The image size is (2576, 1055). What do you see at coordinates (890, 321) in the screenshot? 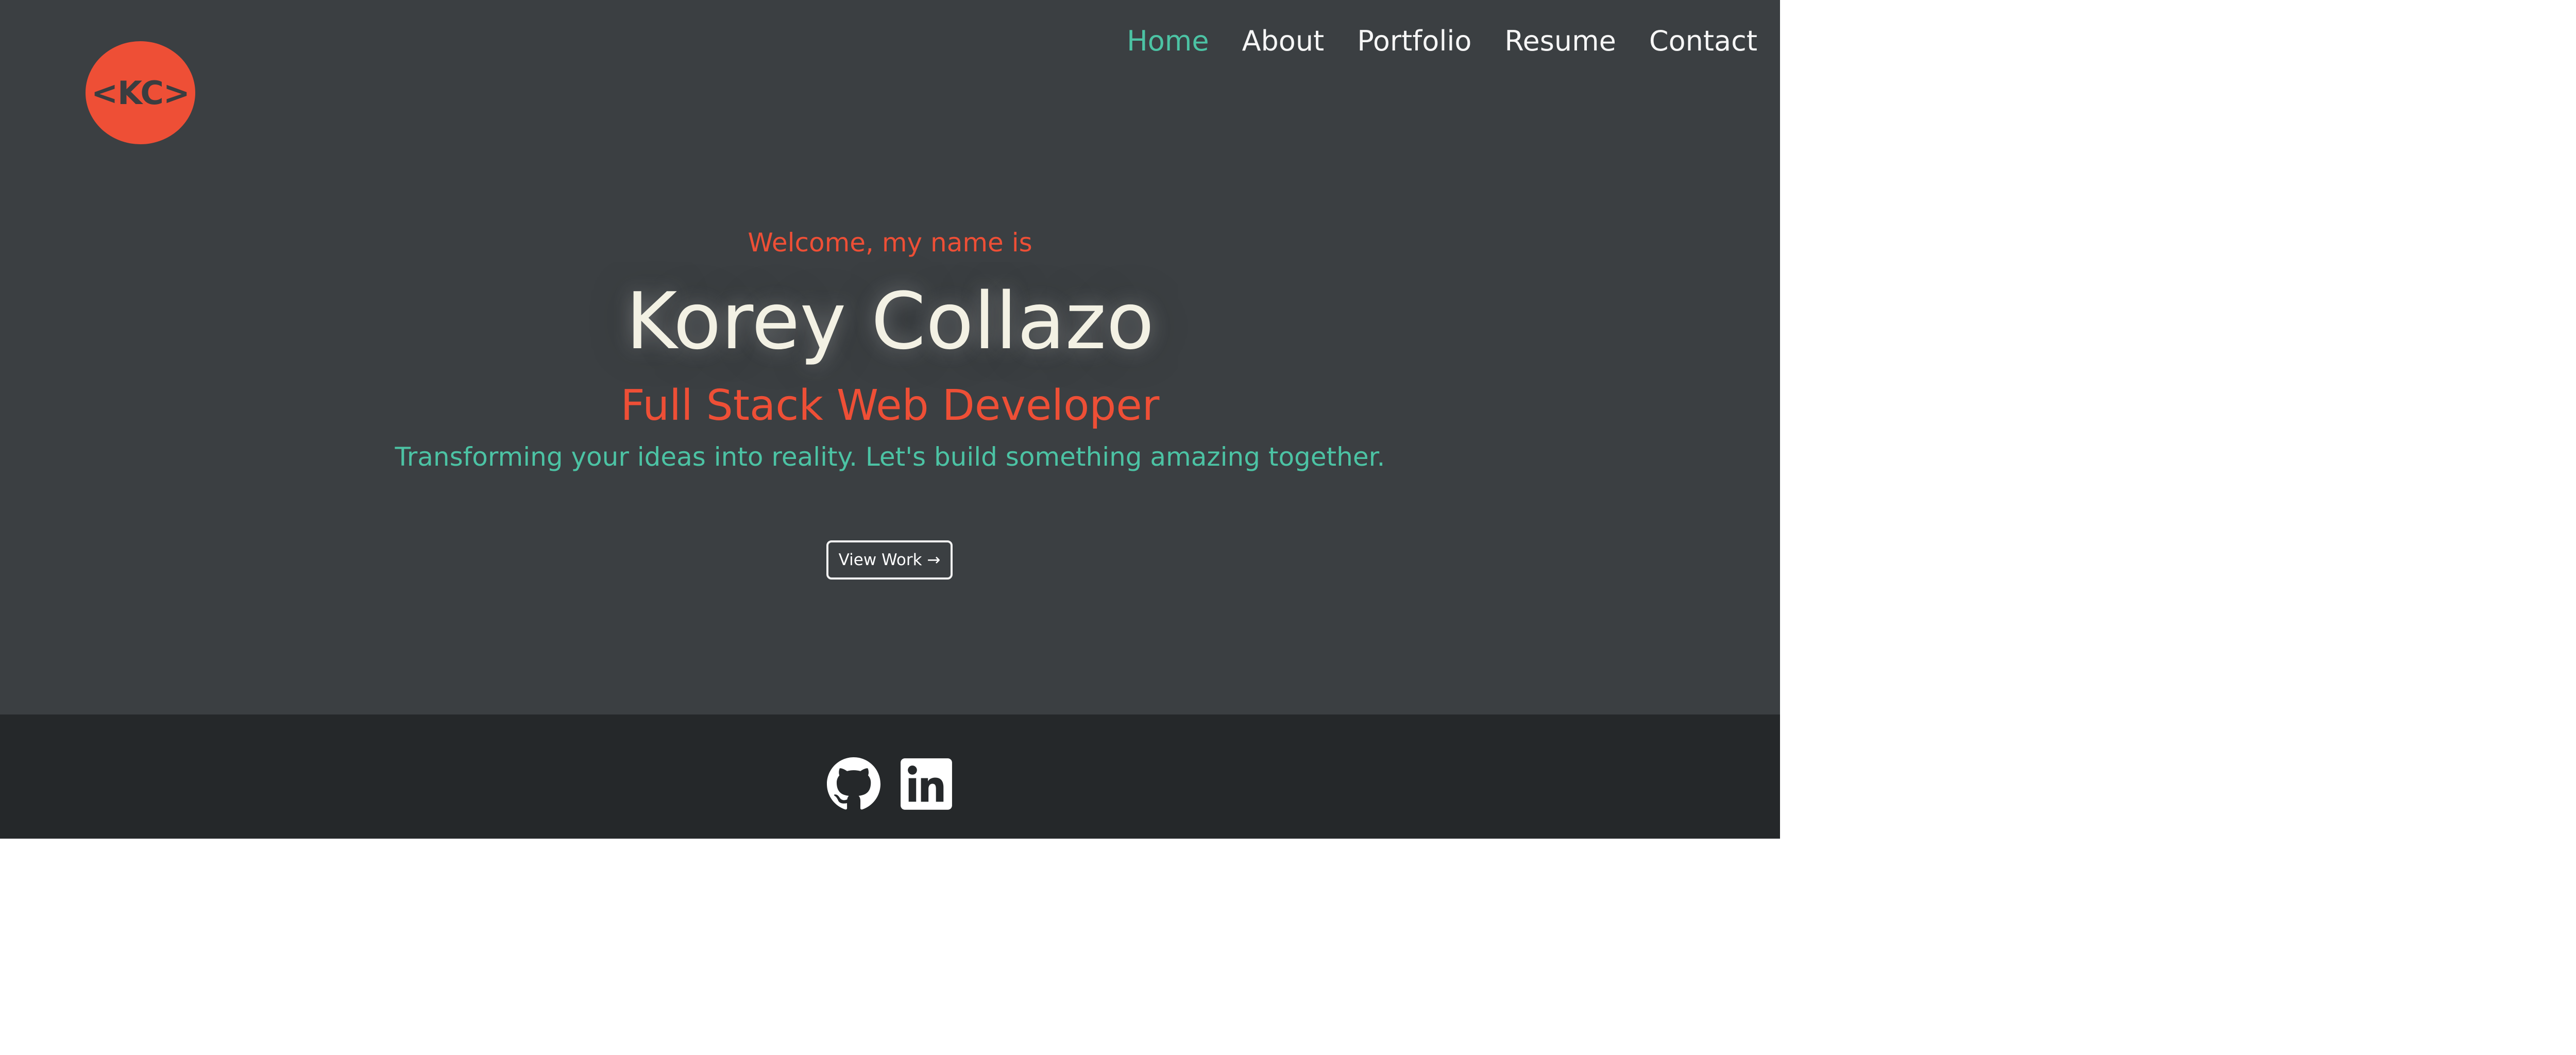
I see `hero-name: Korey Collazo` at bounding box center [890, 321].